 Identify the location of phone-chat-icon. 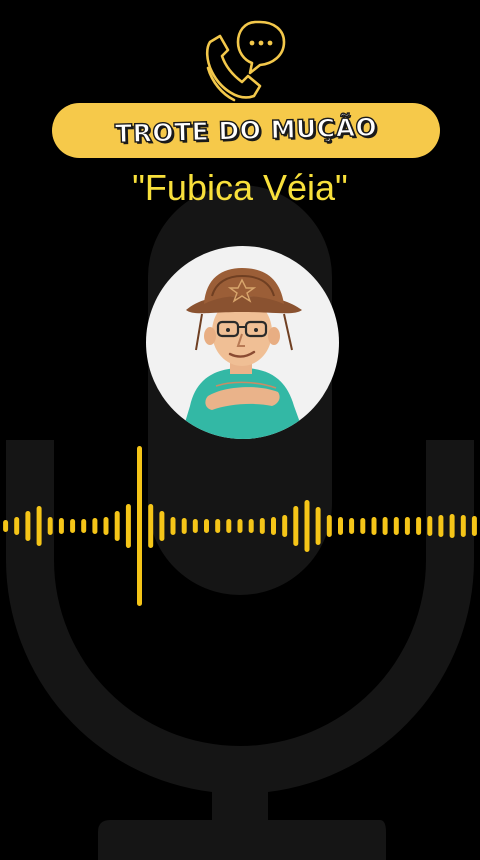
(245, 61).